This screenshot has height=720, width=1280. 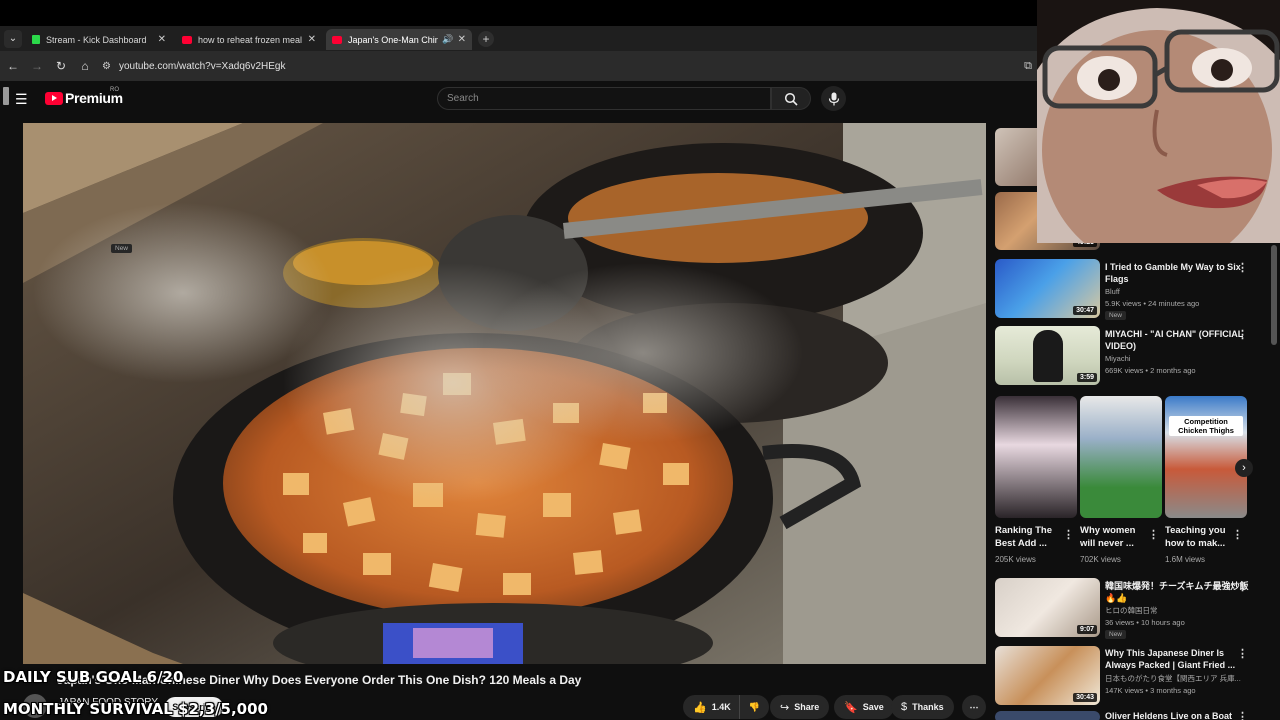 I want to click on duration-badge: 3:59, so click(x=1086, y=377).